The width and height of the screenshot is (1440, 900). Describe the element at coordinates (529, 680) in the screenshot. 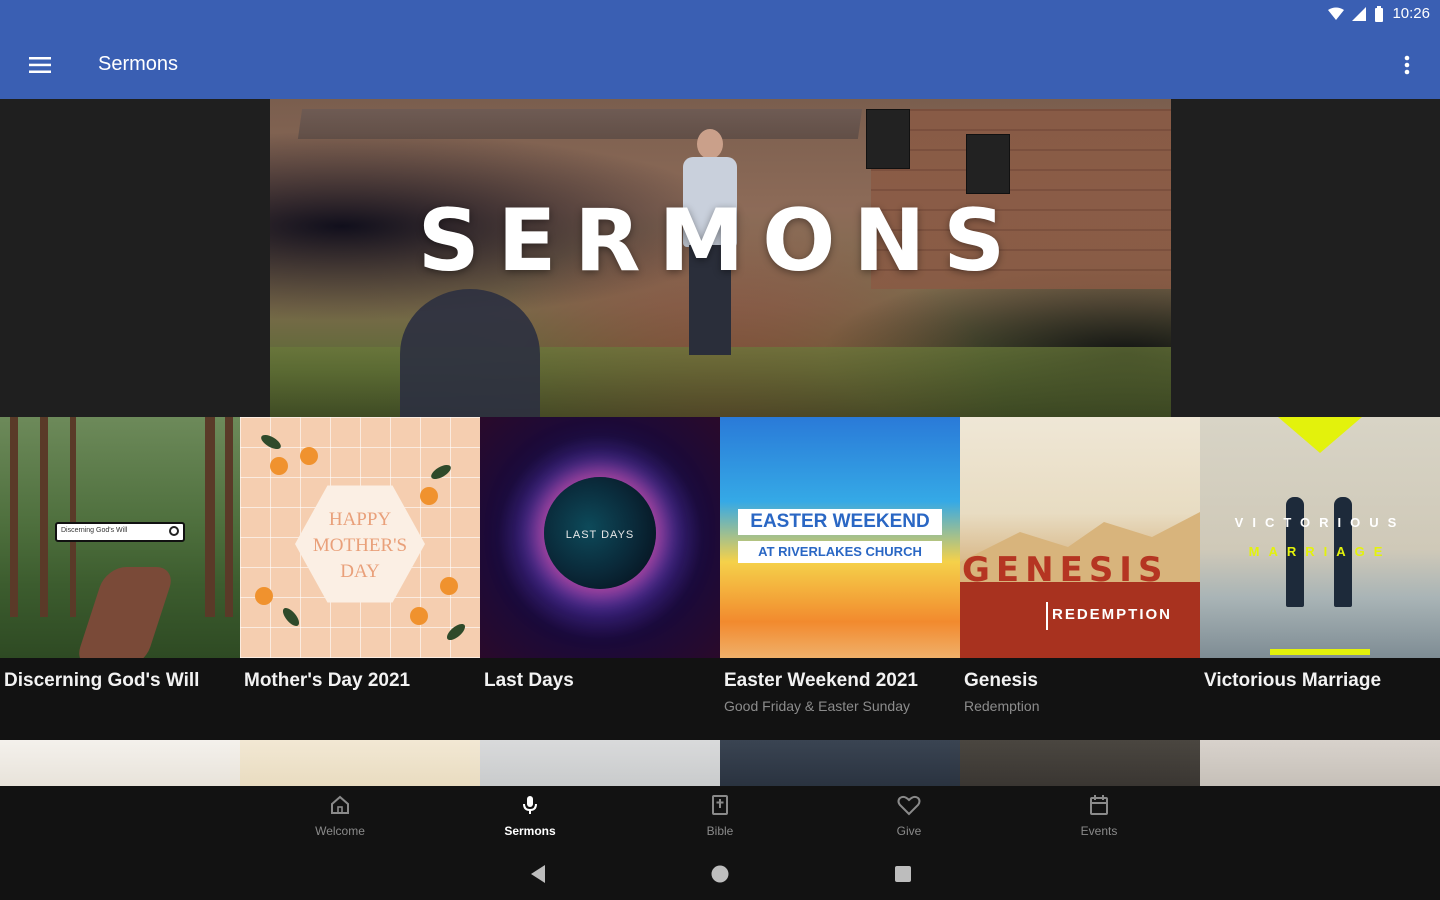

I see `sermon-title: Last Days` at that location.